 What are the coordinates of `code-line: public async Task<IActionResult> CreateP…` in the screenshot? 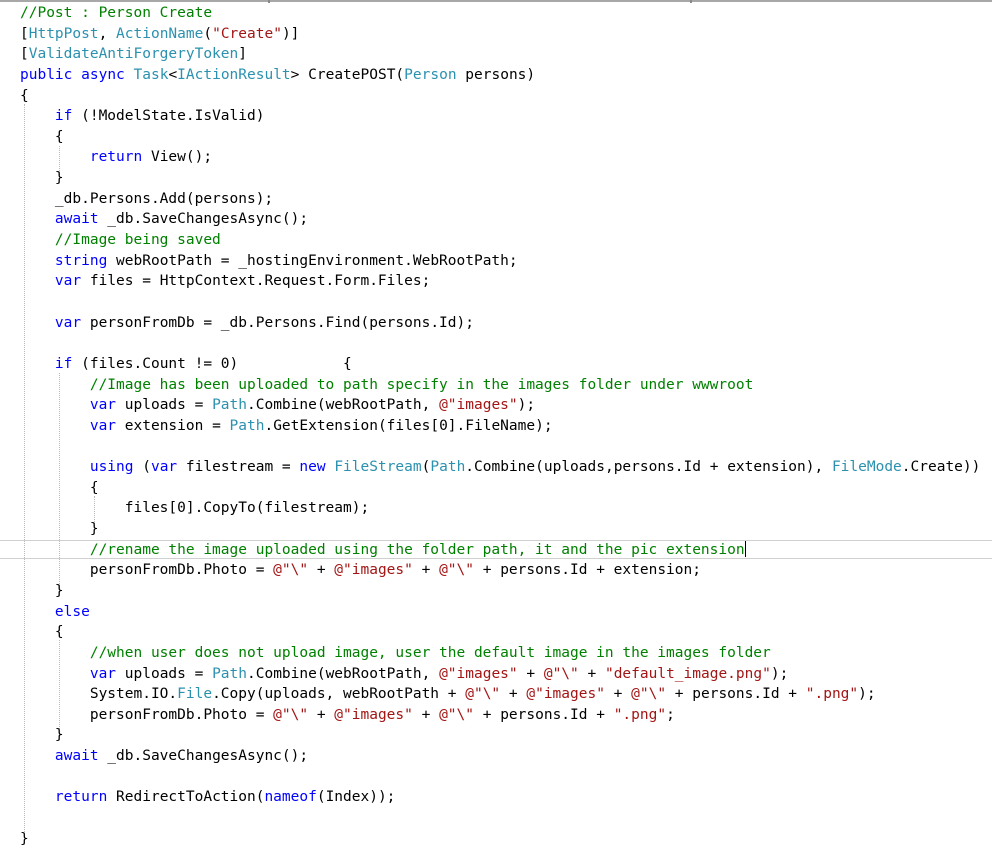 It's located at (500, 75).